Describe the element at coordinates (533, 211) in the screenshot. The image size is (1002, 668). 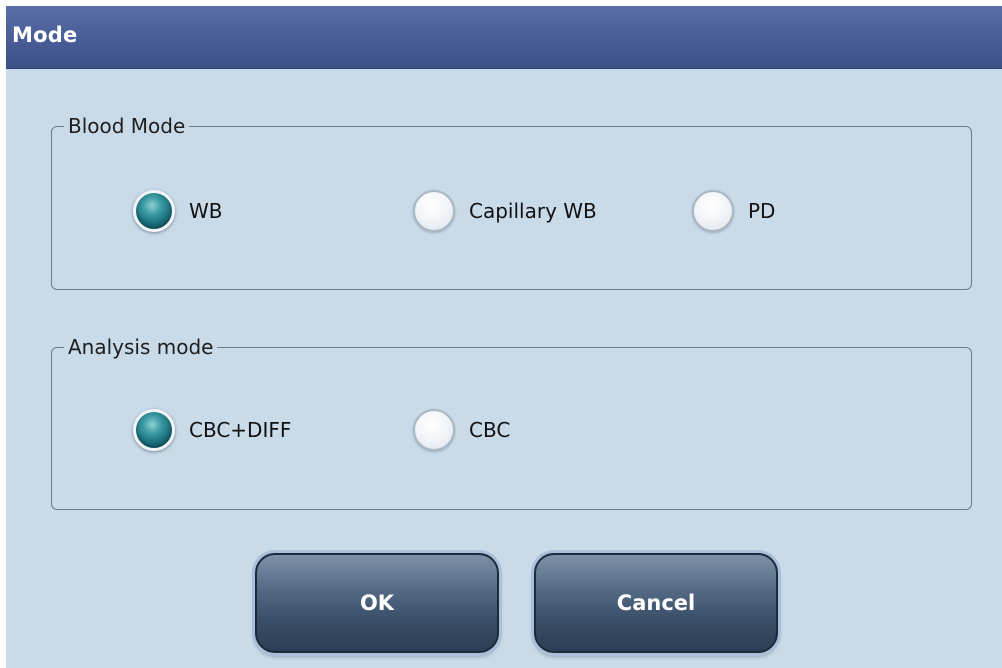
I see `radio-capillary-wb-label: Capillary WB` at that location.